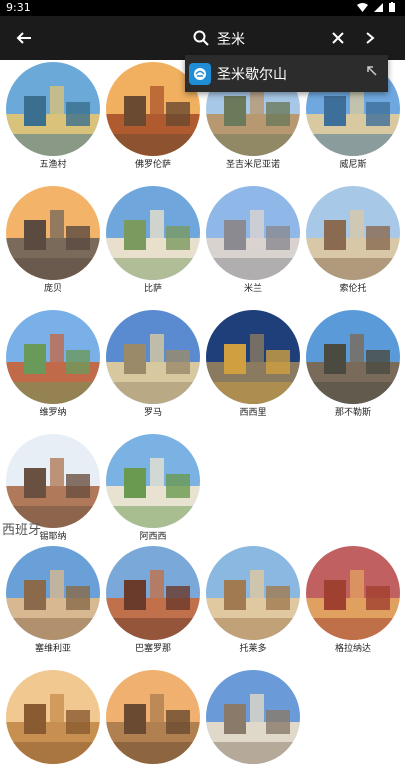 The image size is (405, 779). Describe the element at coordinates (202, 8) in the screenshot. I see `status-bar: 9:31` at that location.